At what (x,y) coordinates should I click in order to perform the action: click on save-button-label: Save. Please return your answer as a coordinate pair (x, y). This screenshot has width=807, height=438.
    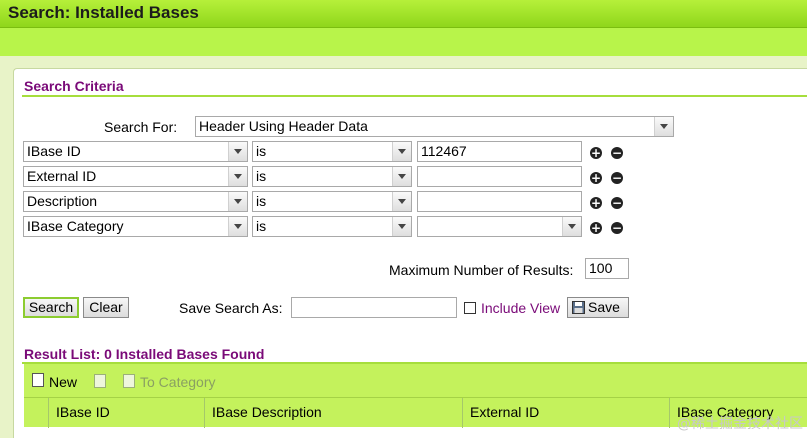
    Looking at the image, I should click on (604, 307).